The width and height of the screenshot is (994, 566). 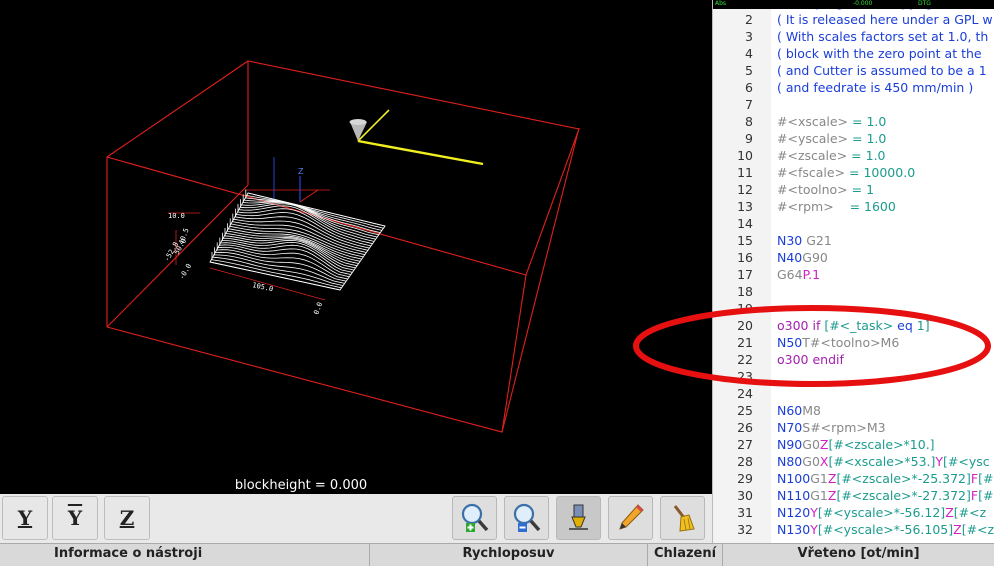 I want to click on line-code: N120Y[#<yscale>*-56.12]Z[#<z, so click(x=881, y=512).